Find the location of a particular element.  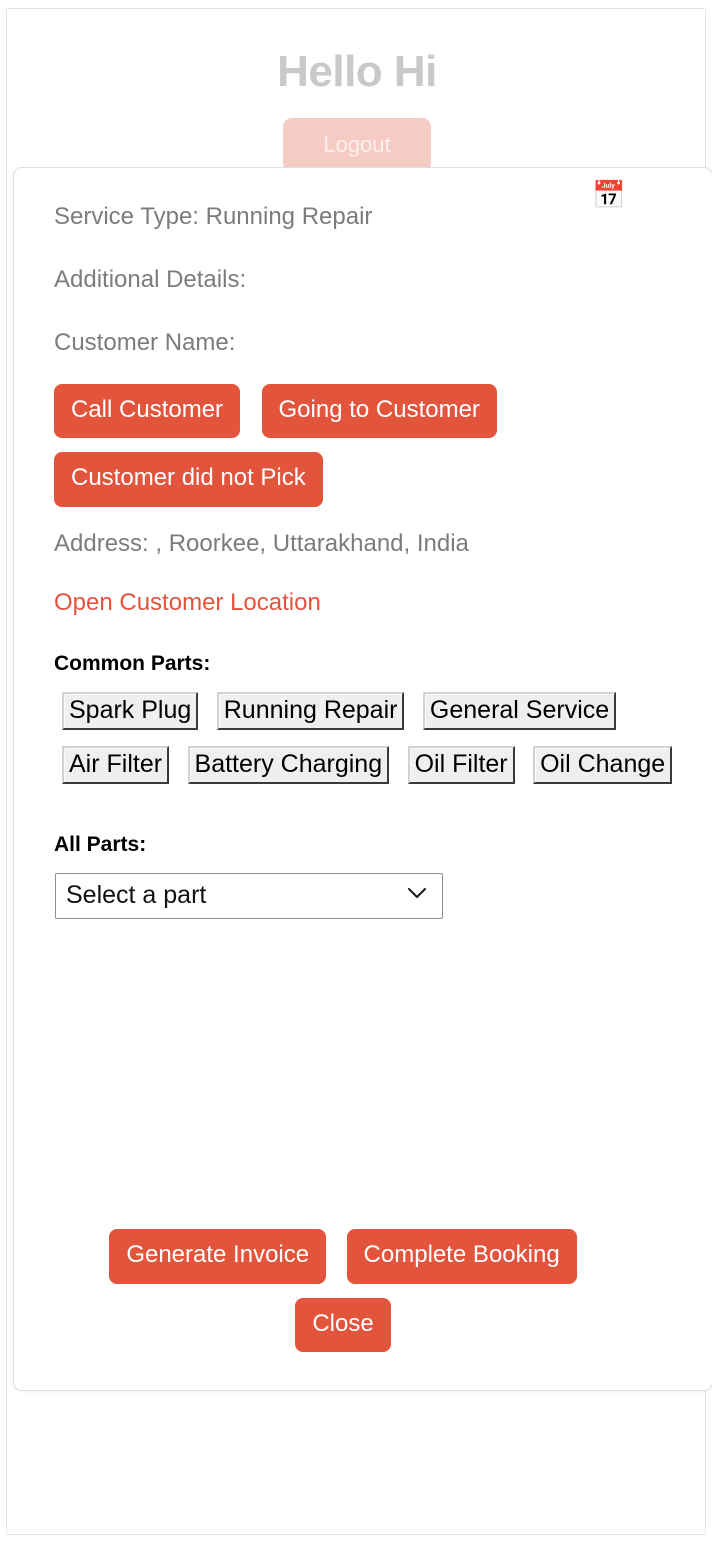

additional-details-line: Additional Details: is located at coordinates (150, 279).